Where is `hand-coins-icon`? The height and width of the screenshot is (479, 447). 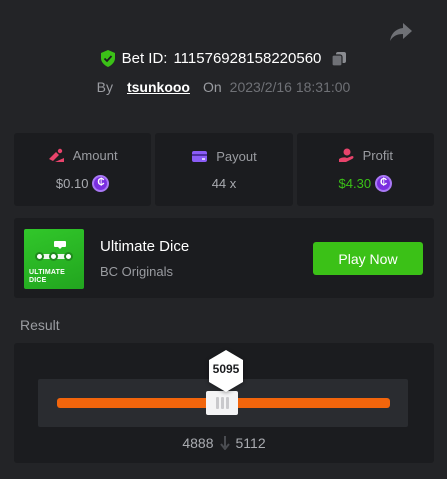
hand-coins-icon is located at coordinates (346, 155).